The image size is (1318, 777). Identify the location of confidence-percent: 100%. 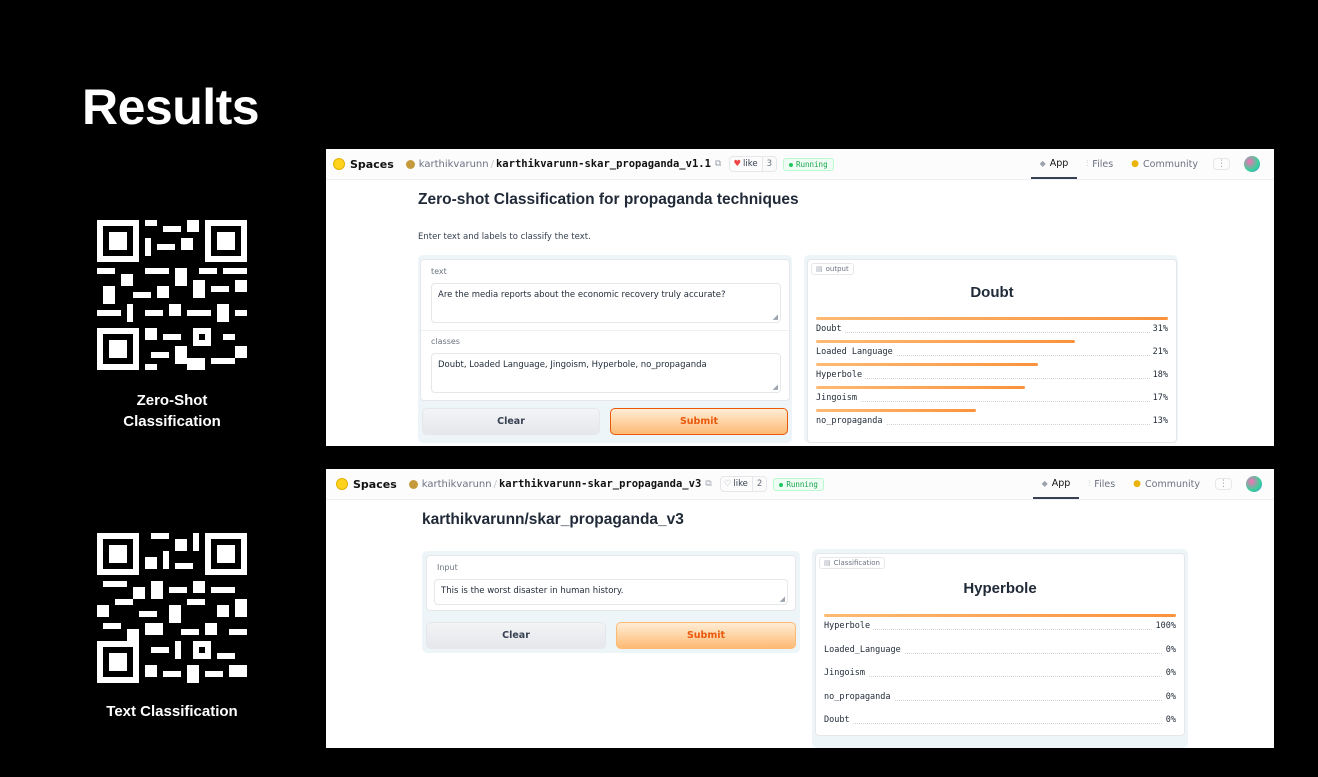
(1164, 626).